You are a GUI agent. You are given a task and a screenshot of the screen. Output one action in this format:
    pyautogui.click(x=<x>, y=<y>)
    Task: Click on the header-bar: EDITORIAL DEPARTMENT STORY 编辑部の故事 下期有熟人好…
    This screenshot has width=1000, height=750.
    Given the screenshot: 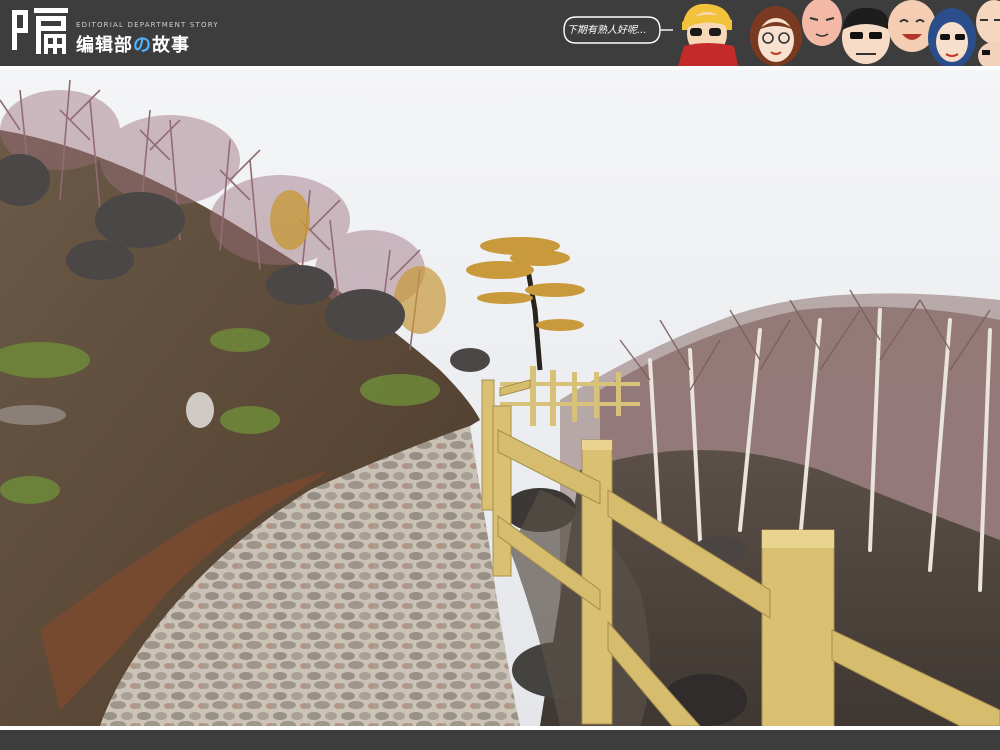 What is the action you would take?
    pyautogui.click(x=500, y=33)
    